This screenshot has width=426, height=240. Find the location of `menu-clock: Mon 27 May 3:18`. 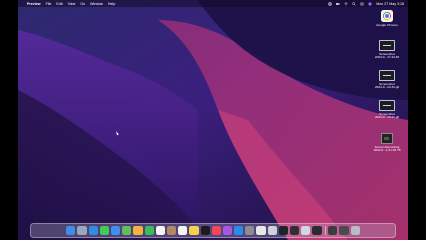

menu-clock: Mon 27 May 3:18 is located at coordinates (390, 4).